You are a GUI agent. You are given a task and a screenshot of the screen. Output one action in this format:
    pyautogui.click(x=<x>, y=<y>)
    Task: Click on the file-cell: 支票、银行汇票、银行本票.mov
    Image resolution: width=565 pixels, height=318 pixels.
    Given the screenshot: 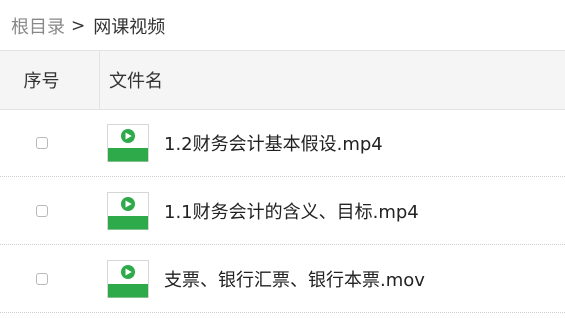 What is the action you would take?
    pyautogui.click(x=262, y=278)
    